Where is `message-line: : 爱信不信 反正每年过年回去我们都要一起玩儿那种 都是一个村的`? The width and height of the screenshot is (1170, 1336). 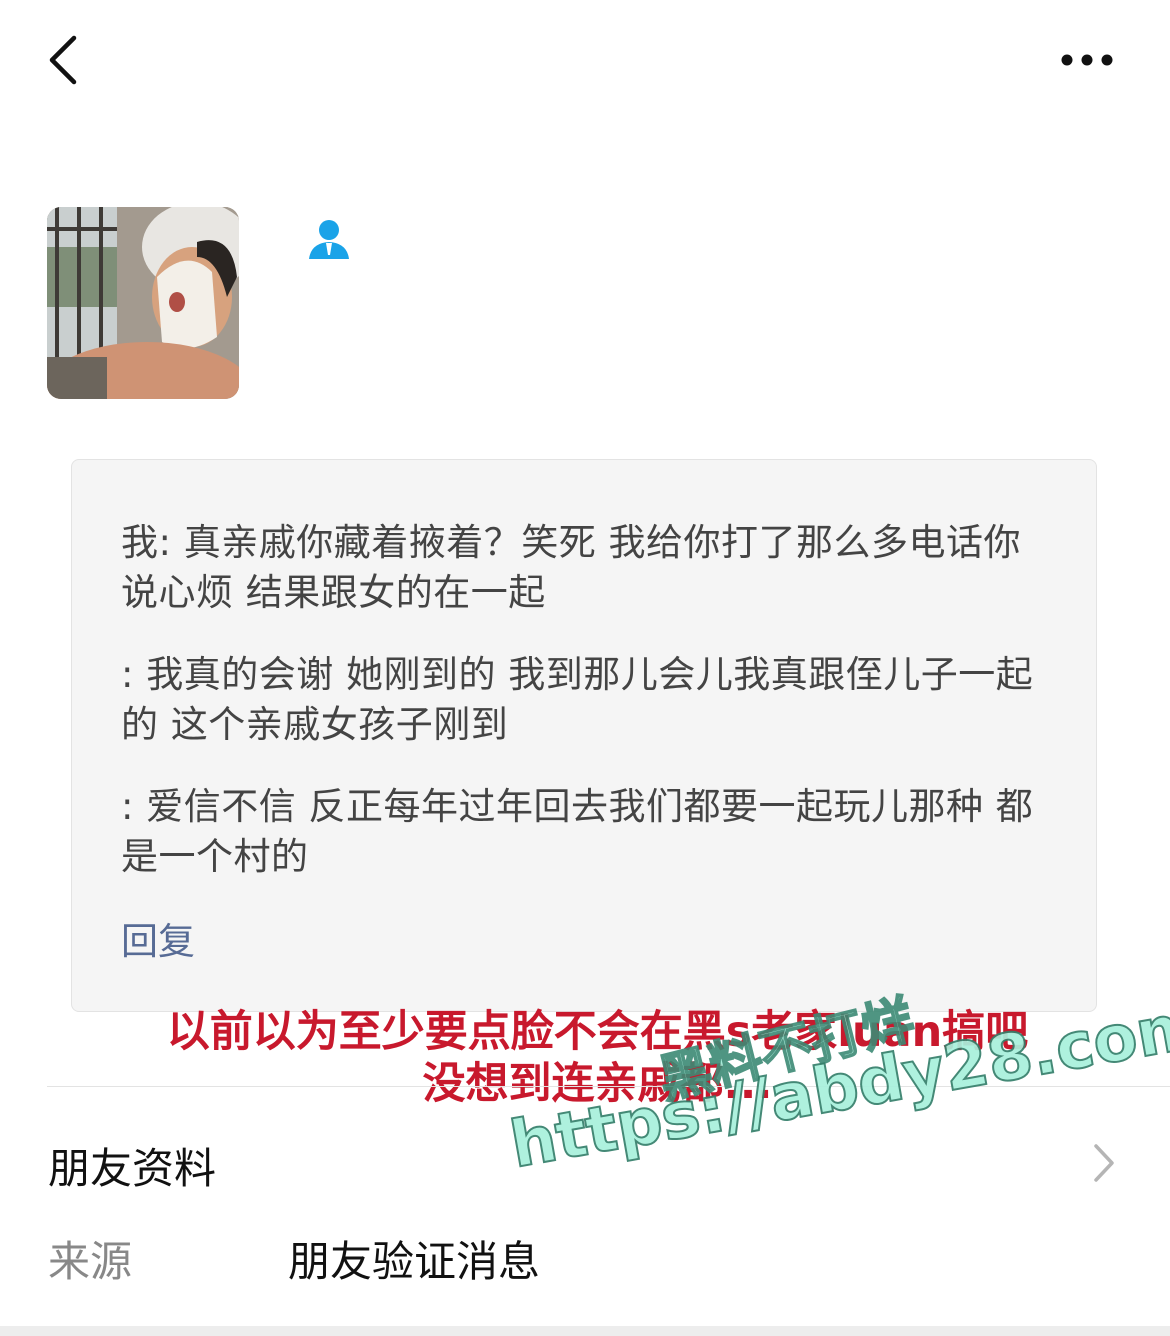
message-line: : 爱信不信 反正每年过年回去我们都要一起玩儿那种 都是一个村的 is located at coordinates (577, 831).